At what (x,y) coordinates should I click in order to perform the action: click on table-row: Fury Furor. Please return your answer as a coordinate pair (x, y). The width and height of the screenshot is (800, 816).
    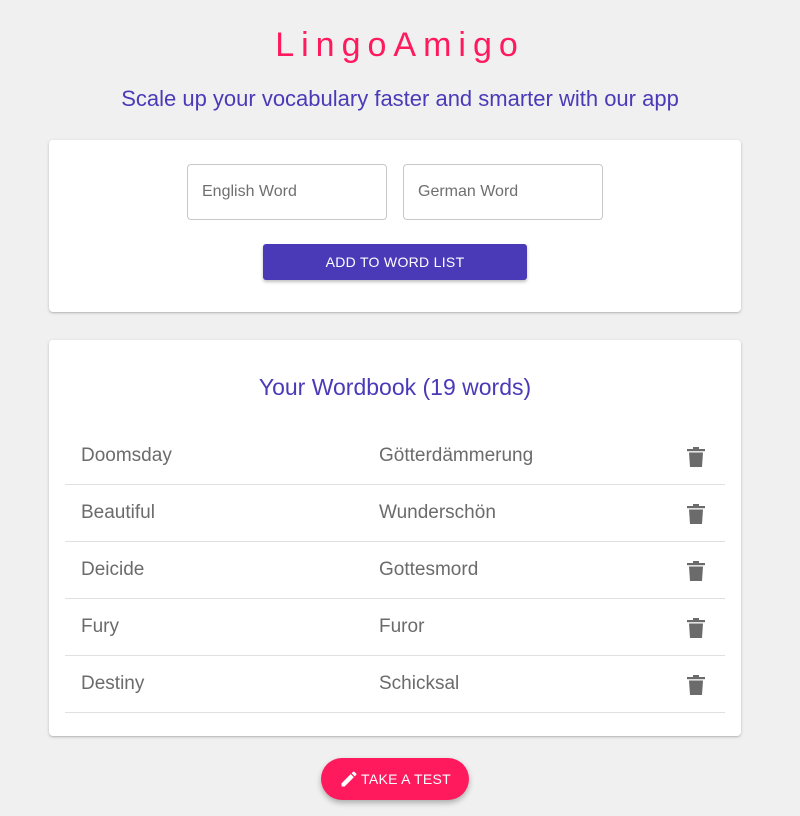
    Looking at the image, I should click on (395, 627).